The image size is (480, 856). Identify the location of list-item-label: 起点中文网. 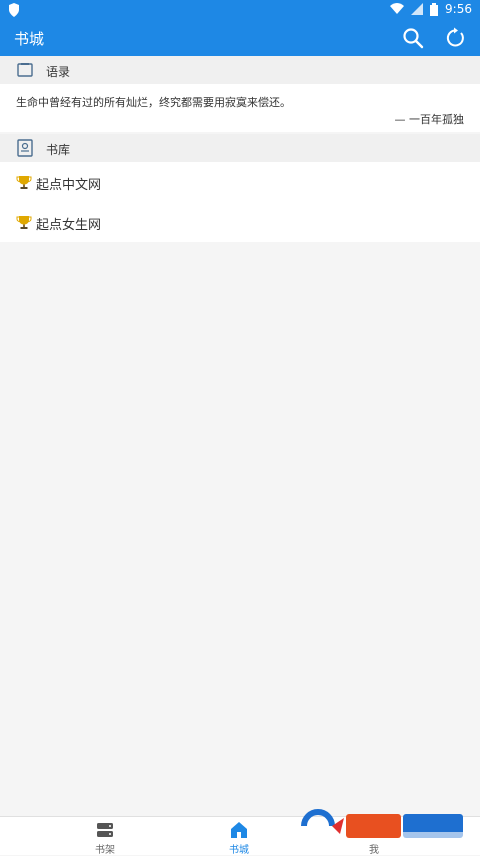
(69, 185).